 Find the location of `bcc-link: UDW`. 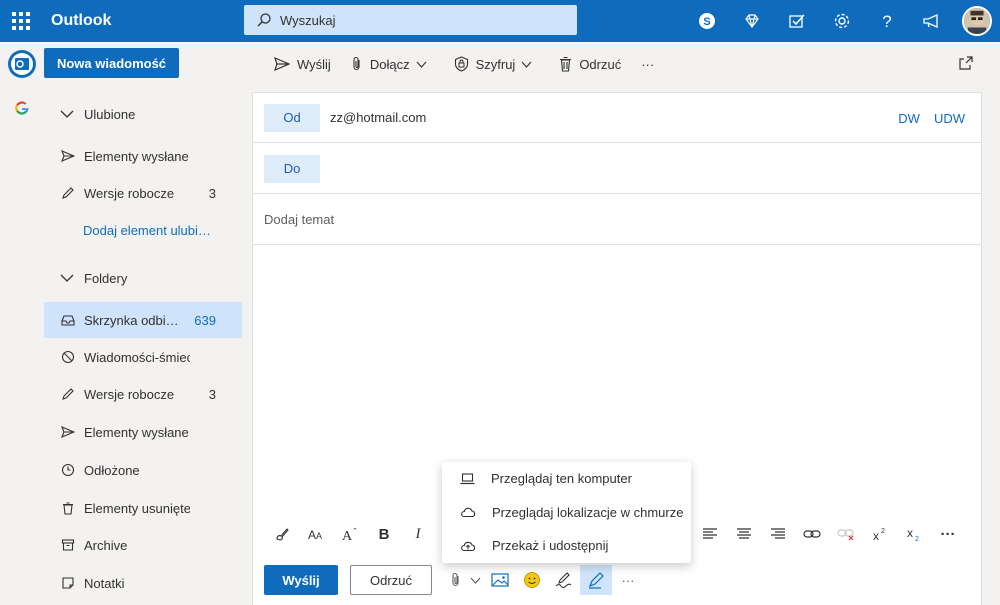

bcc-link: UDW is located at coordinates (949, 118).